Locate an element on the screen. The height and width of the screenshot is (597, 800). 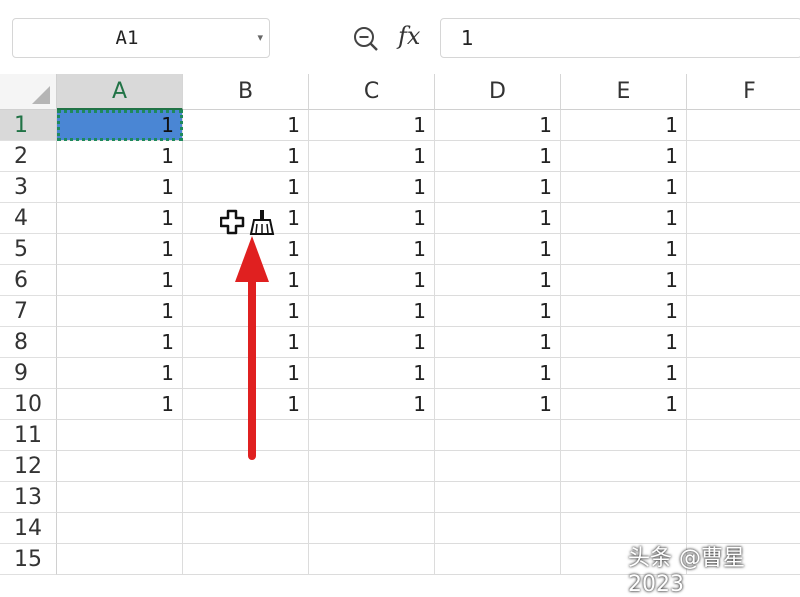
cell-f13 is located at coordinates (743, 497).